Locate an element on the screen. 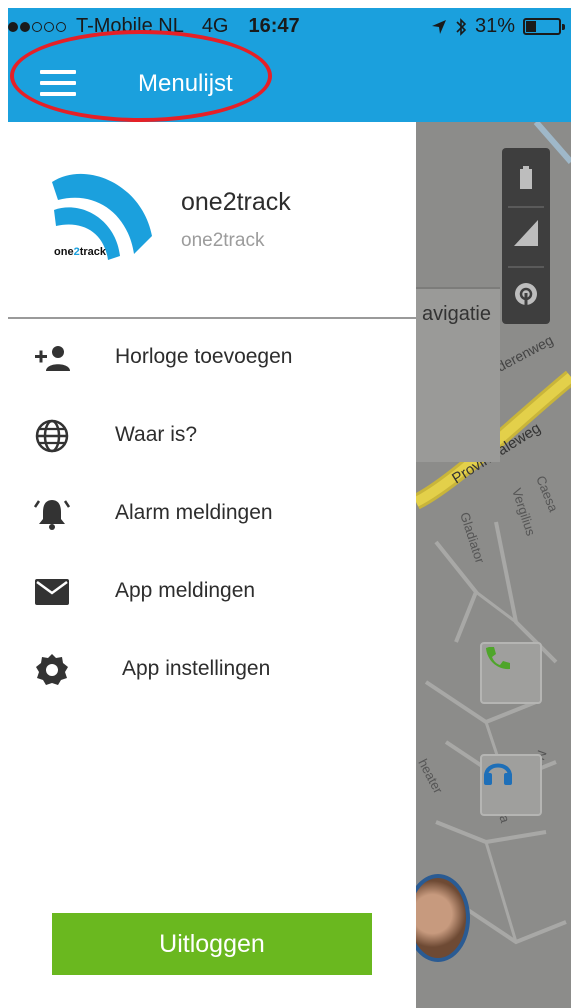 The height and width of the screenshot is (1008, 571). logout-button: Uitloggen is located at coordinates (212, 944).